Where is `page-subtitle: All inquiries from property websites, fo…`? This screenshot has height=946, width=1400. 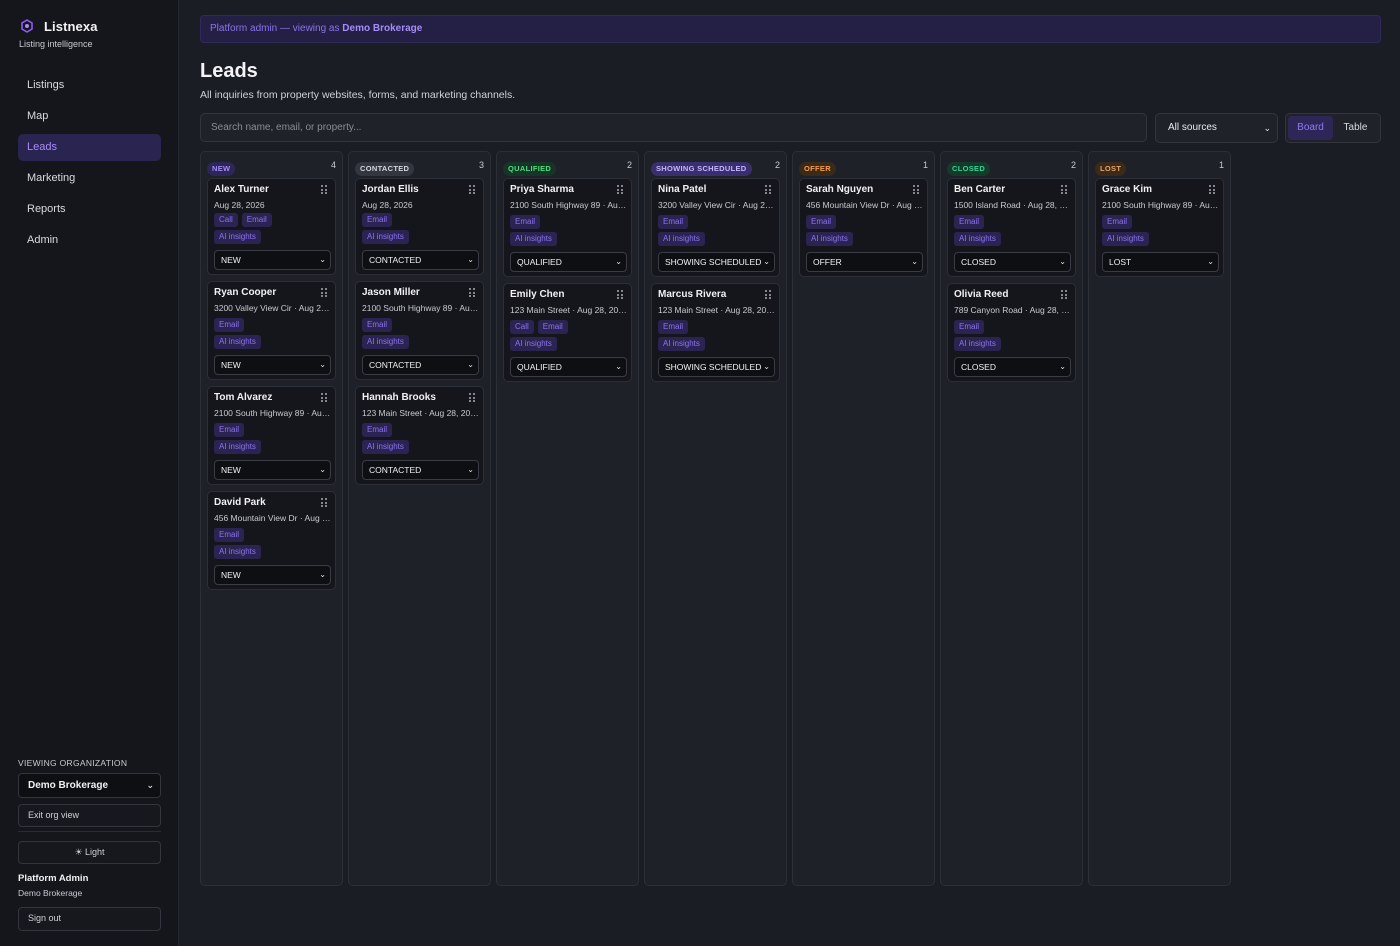
page-subtitle: All inquiries from property websites, fo… is located at coordinates (358, 95).